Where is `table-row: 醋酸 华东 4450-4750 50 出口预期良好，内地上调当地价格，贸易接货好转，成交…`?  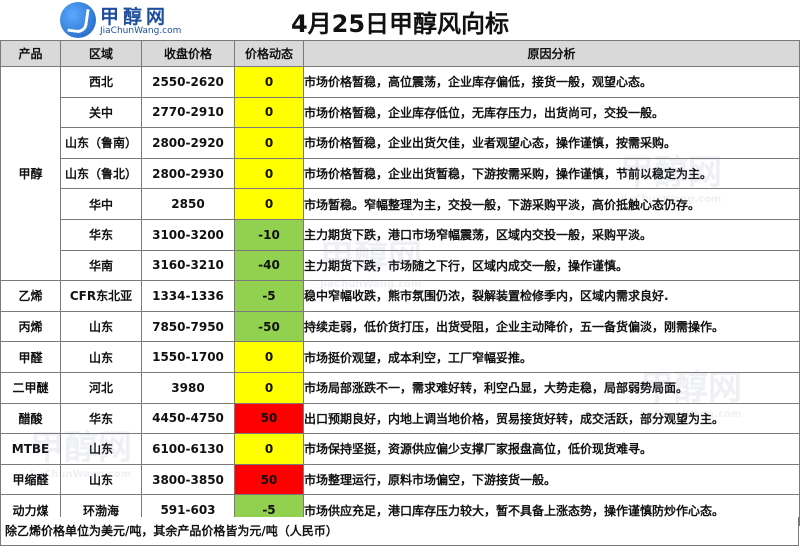
table-row: 醋酸 华东 4450-4750 50 出口预期良好，内地上调当地价格，贸易接货好转，成交… is located at coordinates (400, 418).